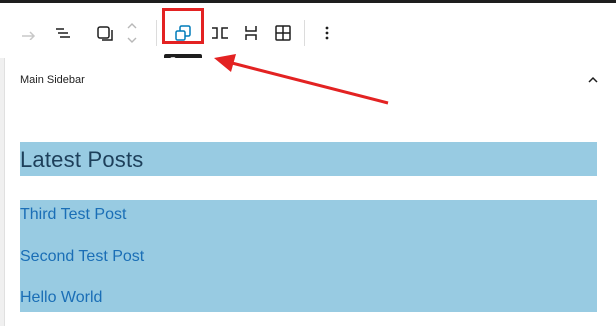  I want to click on move-up-down-icon, so click(132, 33).